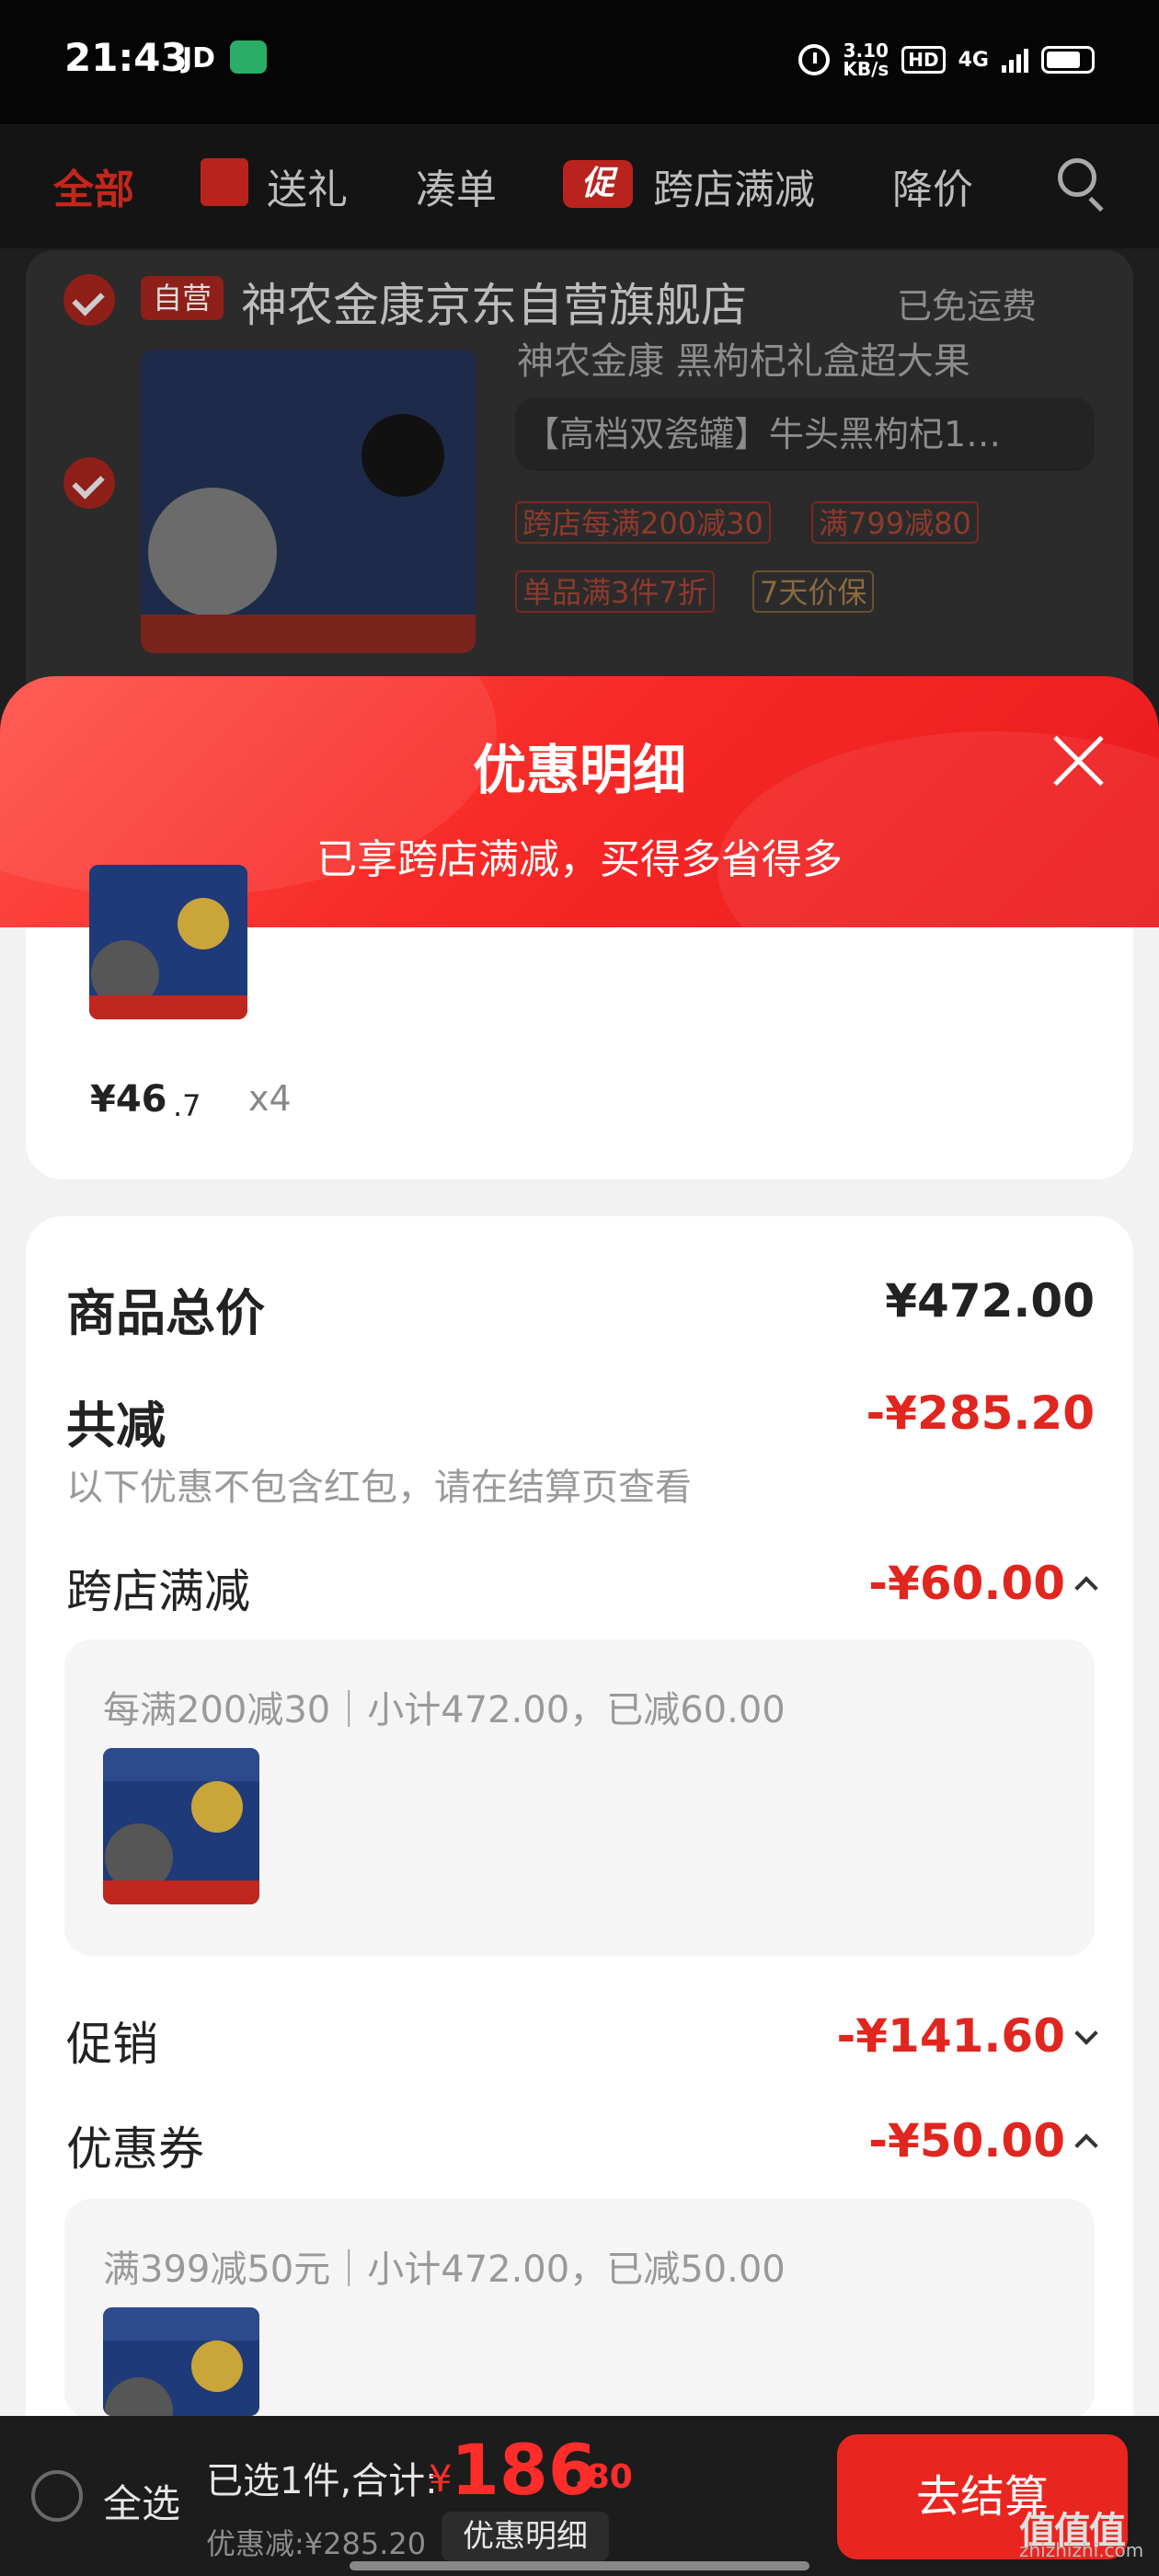 This screenshot has height=2576, width=1159. I want to click on battery-icon, so click(1068, 60).